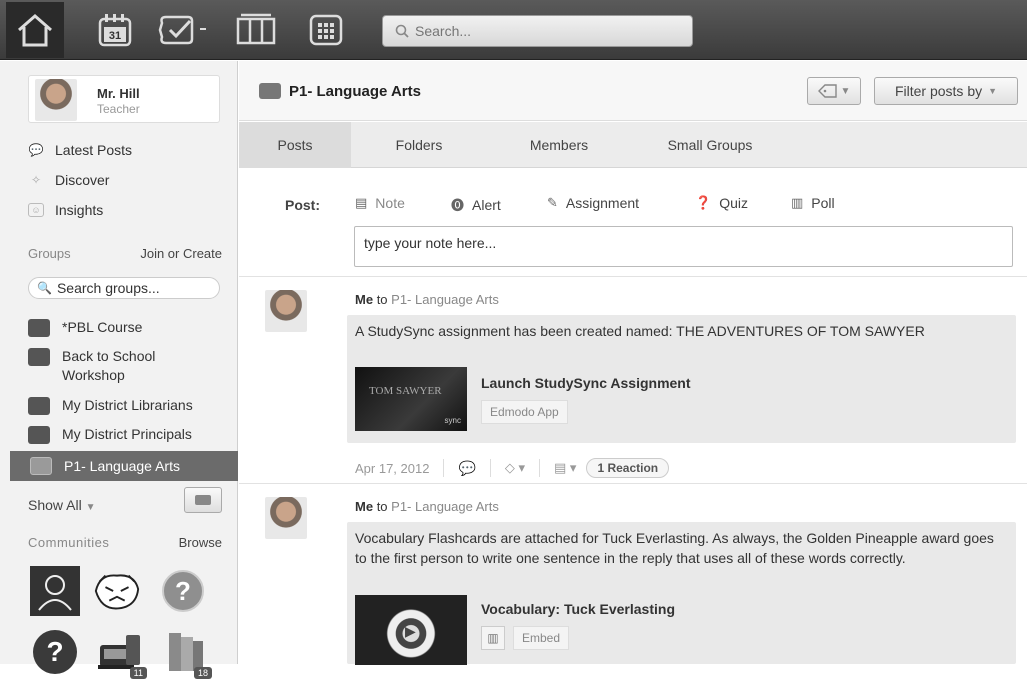  Describe the element at coordinates (541, 638) in the screenshot. I see `embed-button: Embed` at that location.